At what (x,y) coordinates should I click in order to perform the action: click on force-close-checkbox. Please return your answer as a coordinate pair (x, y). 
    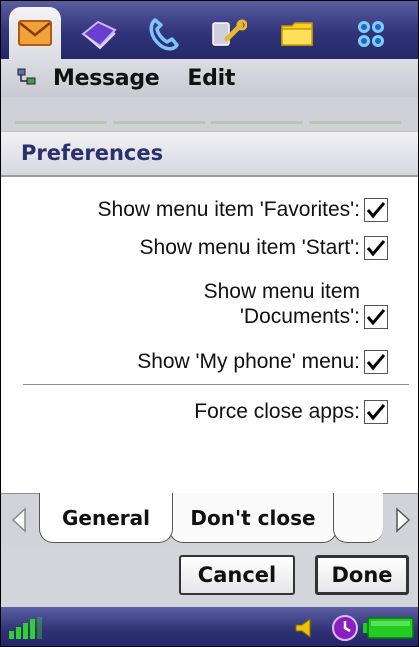
    Looking at the image, I should click on (376, 412).